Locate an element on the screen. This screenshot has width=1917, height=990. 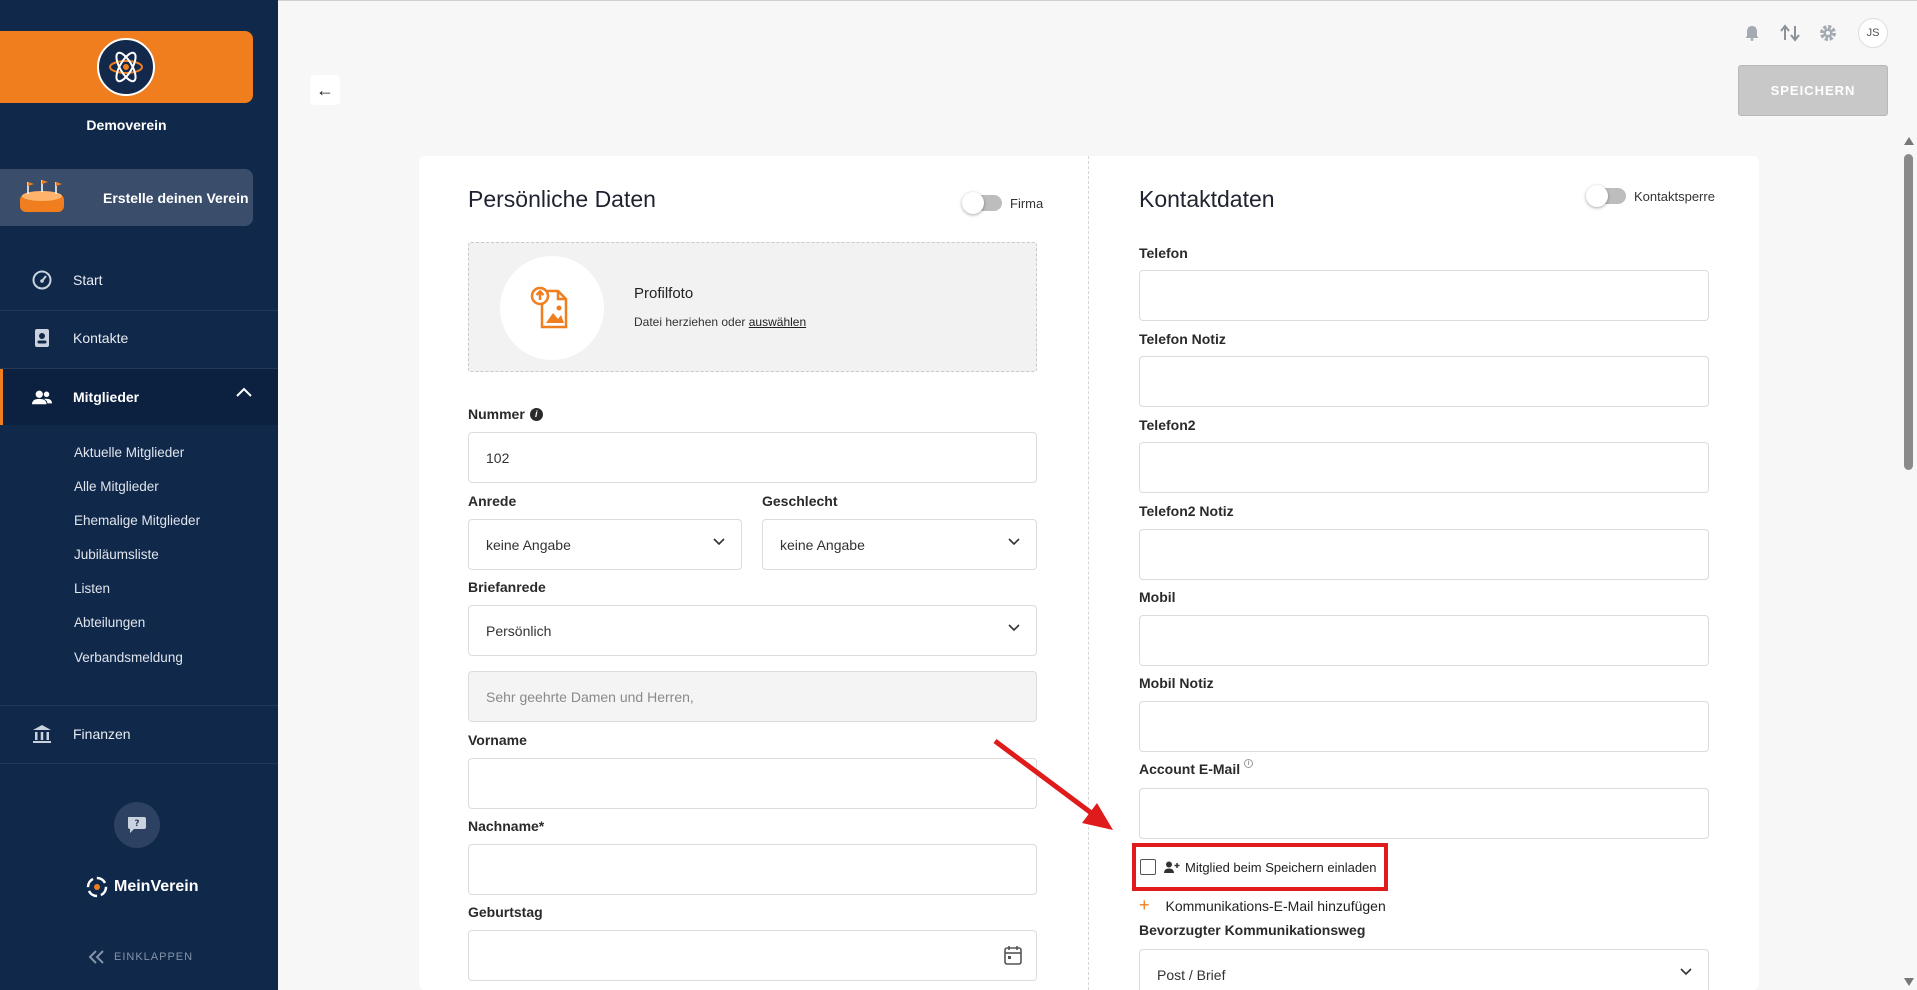
nav-item-members: Mitglieder is located at coordinates (139, 397).